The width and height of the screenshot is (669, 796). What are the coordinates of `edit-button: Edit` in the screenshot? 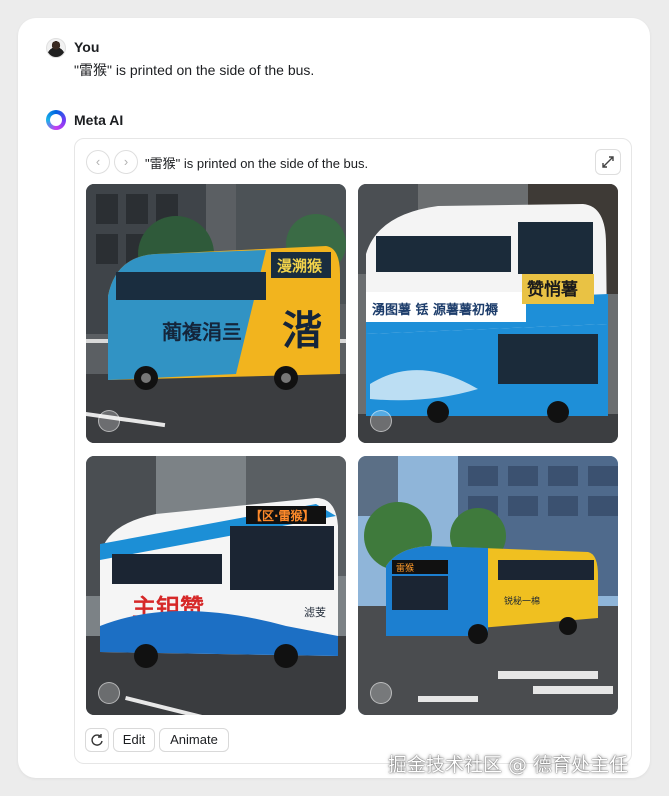 It's located at (134, 740).